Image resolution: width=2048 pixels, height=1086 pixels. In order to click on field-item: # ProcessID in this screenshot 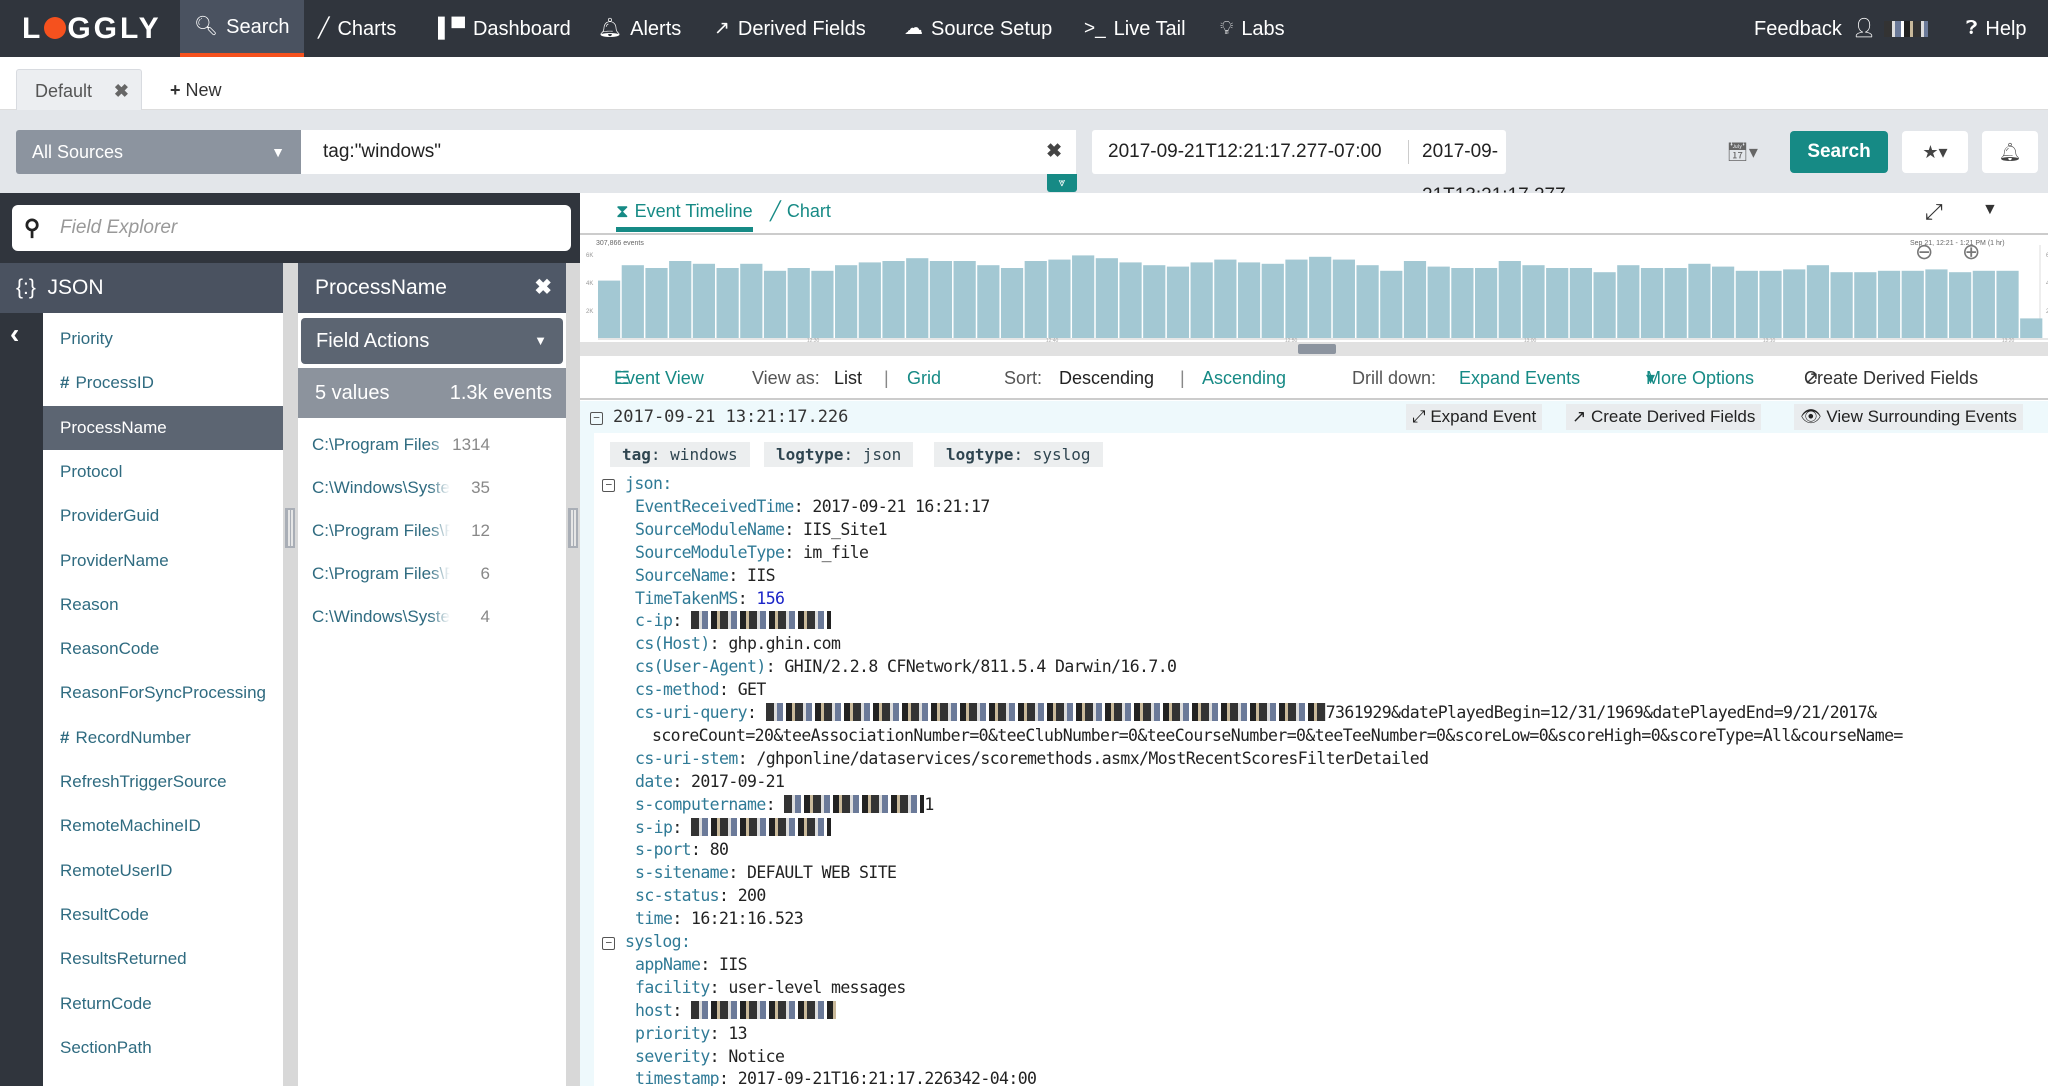, I will do `click(163, 383)`.